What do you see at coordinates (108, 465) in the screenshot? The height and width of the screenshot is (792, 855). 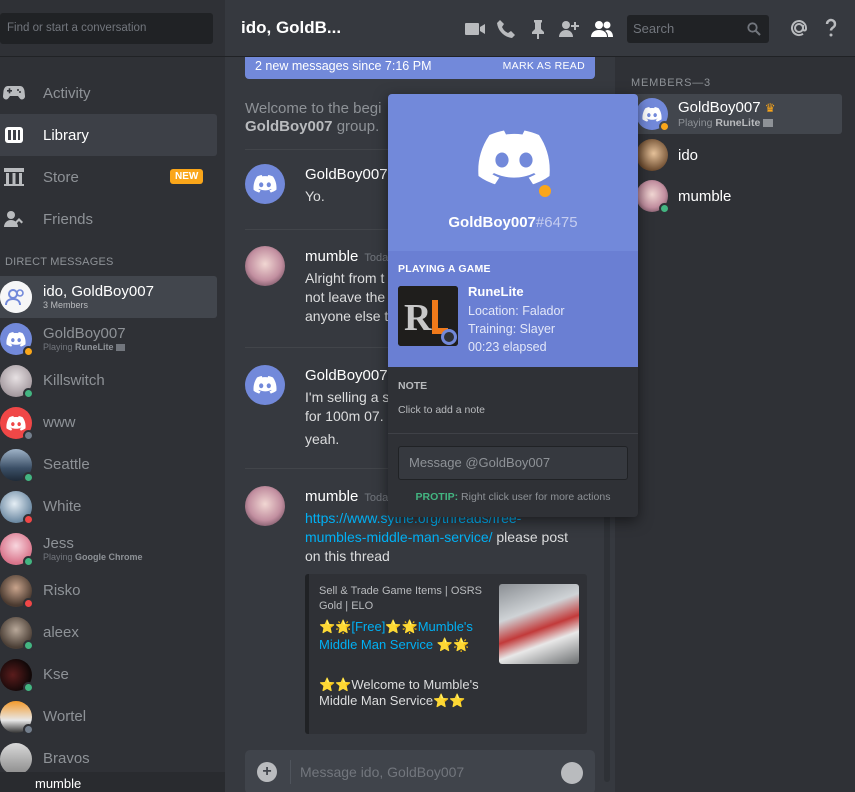 I see `dm-item-seattle: Seattle` at bounding box center [108, 465].